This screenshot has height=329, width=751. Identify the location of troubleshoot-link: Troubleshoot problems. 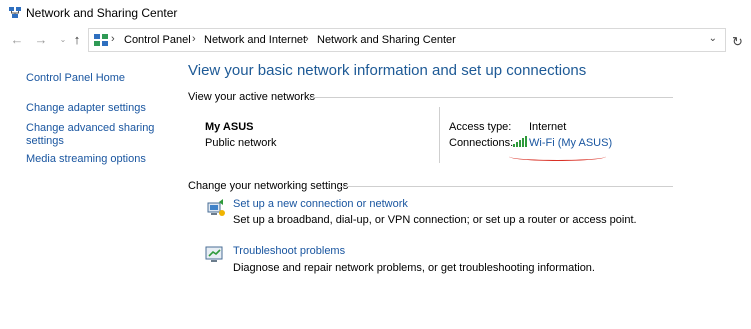
(289, 251).